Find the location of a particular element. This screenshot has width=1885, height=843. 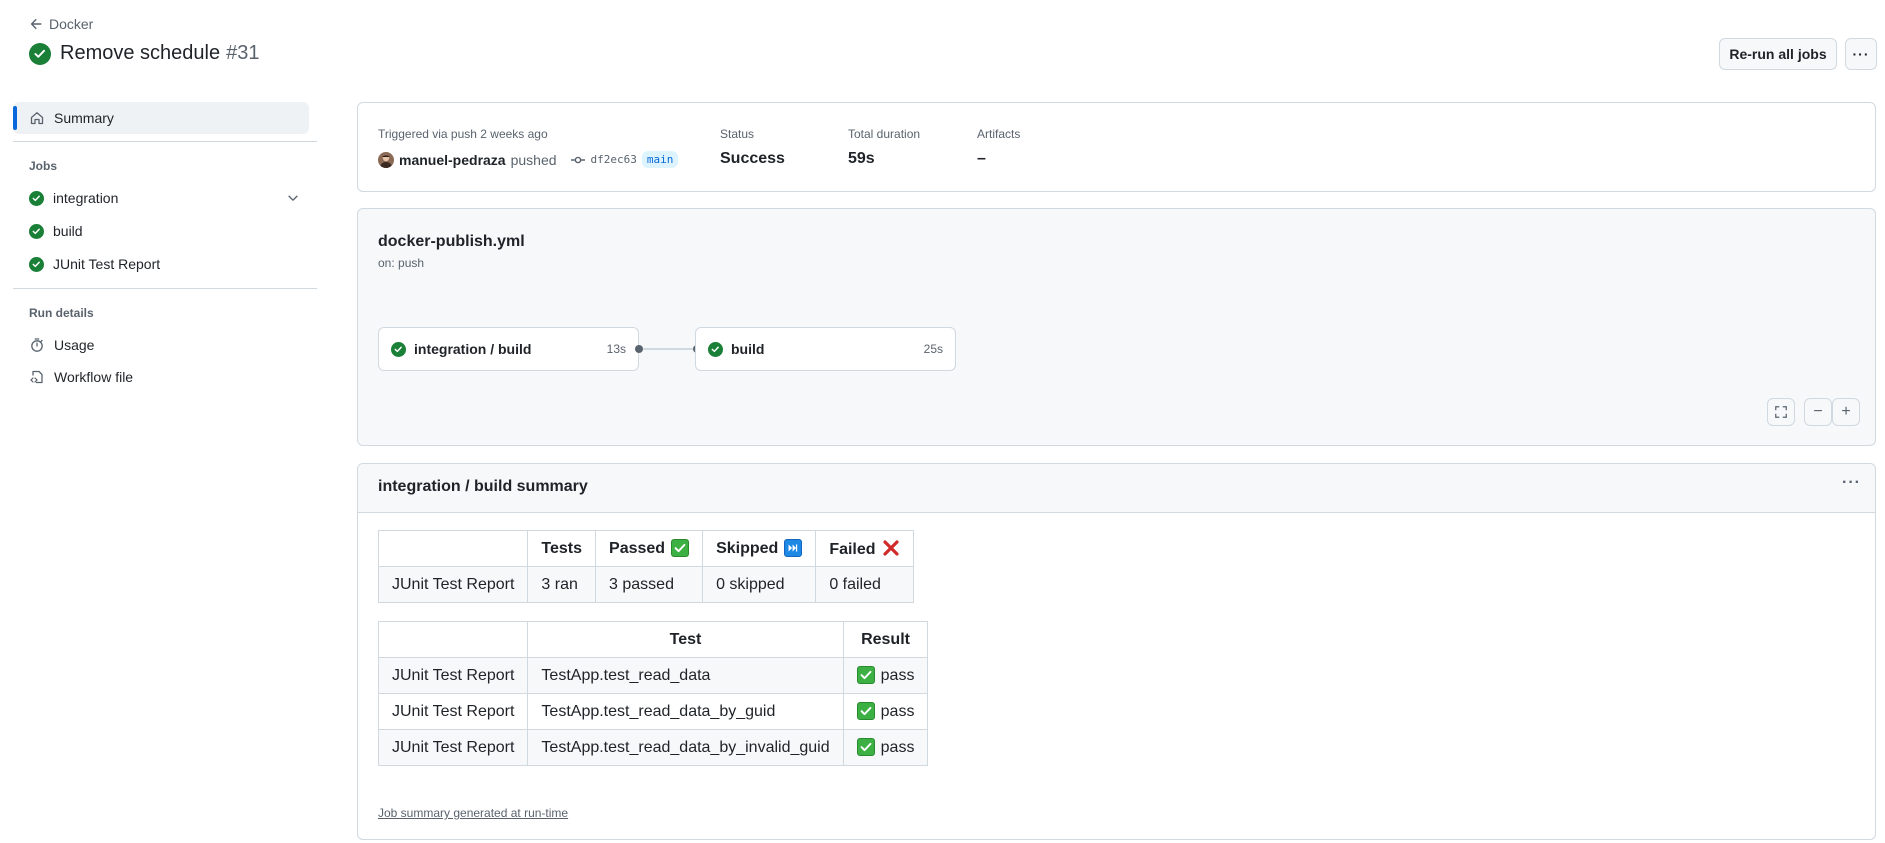

fullscreen-button is located at coordinates (1781, 412).